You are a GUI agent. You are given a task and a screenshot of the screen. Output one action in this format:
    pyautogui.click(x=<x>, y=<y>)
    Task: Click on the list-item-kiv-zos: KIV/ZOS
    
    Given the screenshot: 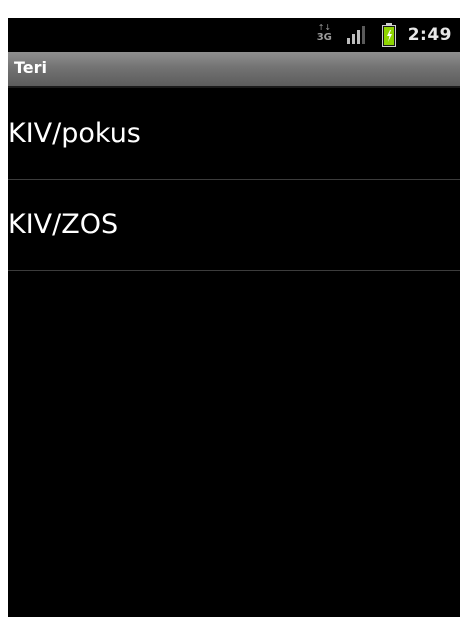 What is the action you would take?
    pyautogui.click(x=234, y=225)
    